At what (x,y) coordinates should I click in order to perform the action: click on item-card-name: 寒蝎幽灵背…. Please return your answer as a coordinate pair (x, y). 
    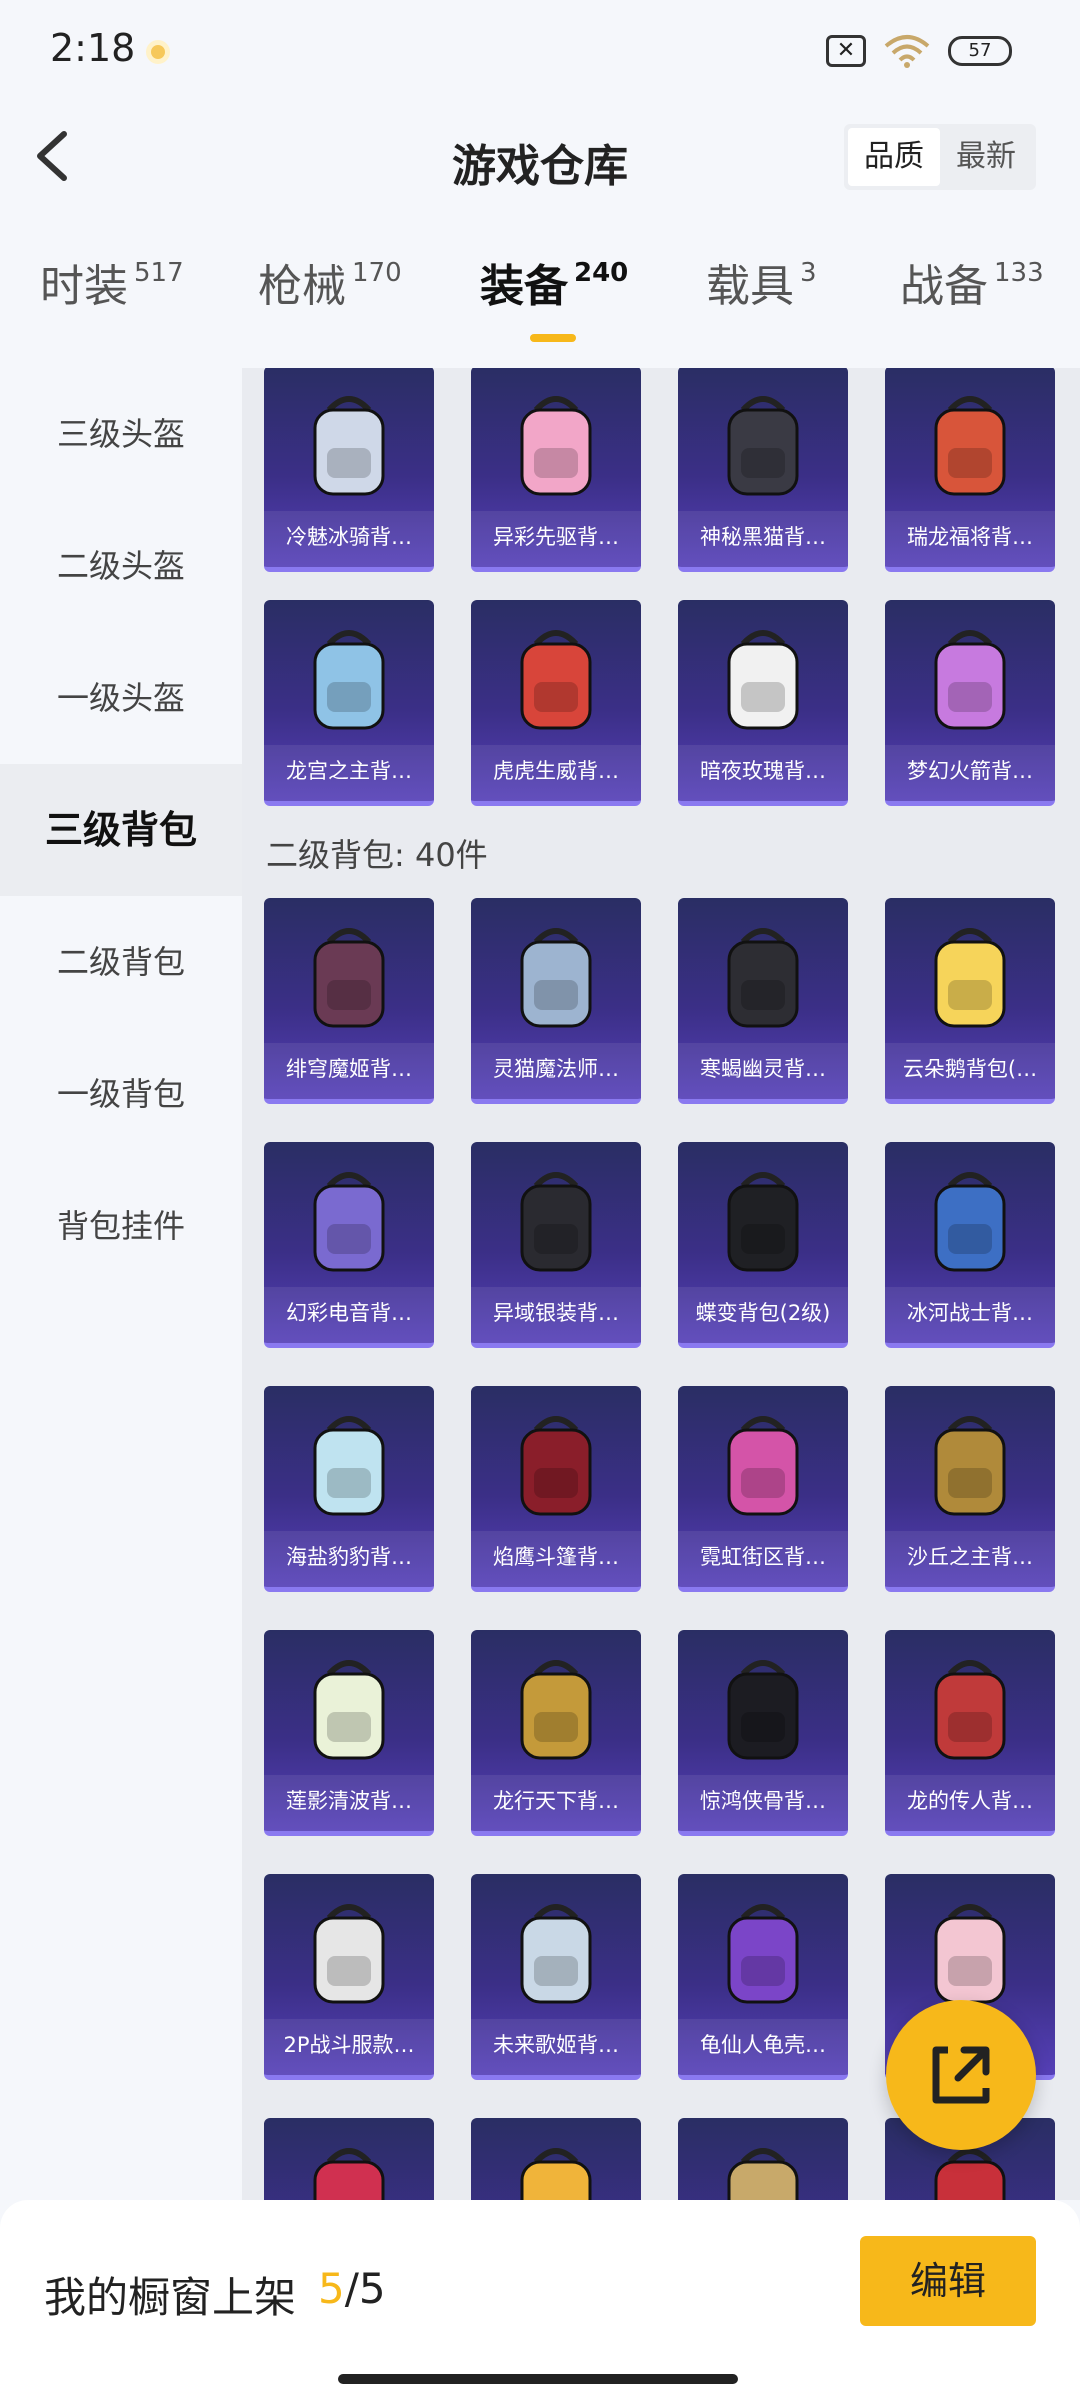
    Looking at the image, I should click on (763, 1071).